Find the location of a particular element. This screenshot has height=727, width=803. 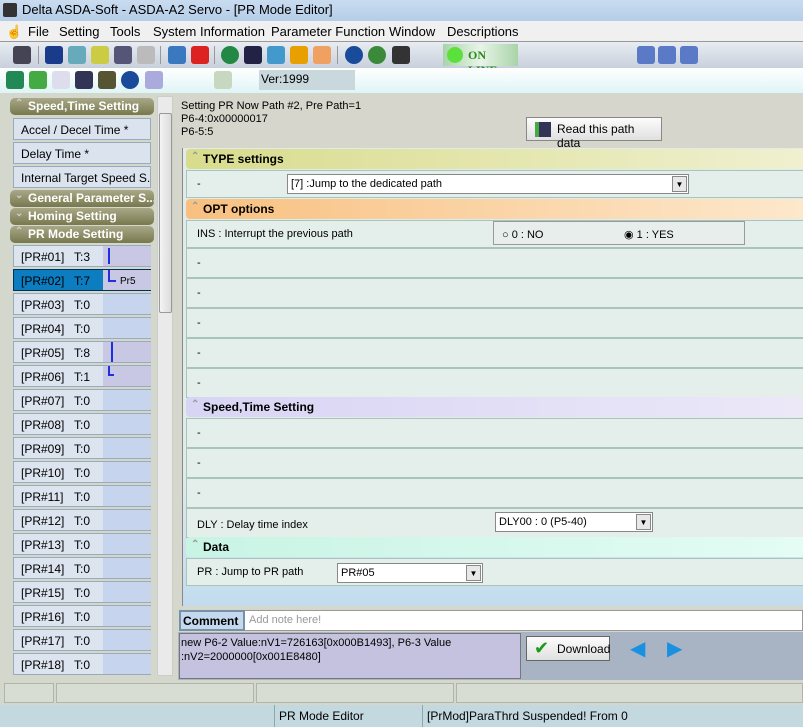

menu-window: Window is located at coordinates (412, 31).